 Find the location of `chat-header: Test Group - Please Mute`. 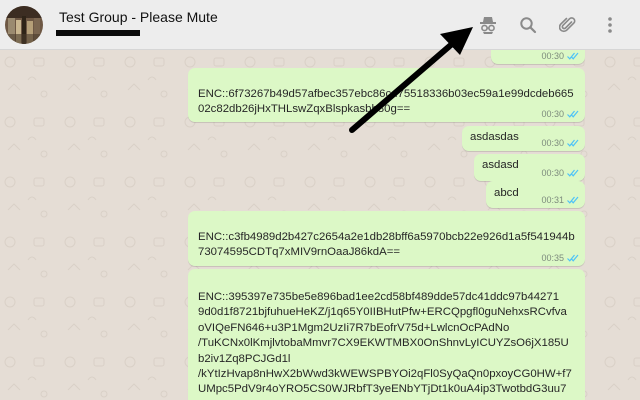

chat-header: Test Group - Please Mute is located at coordinates (320, 25).